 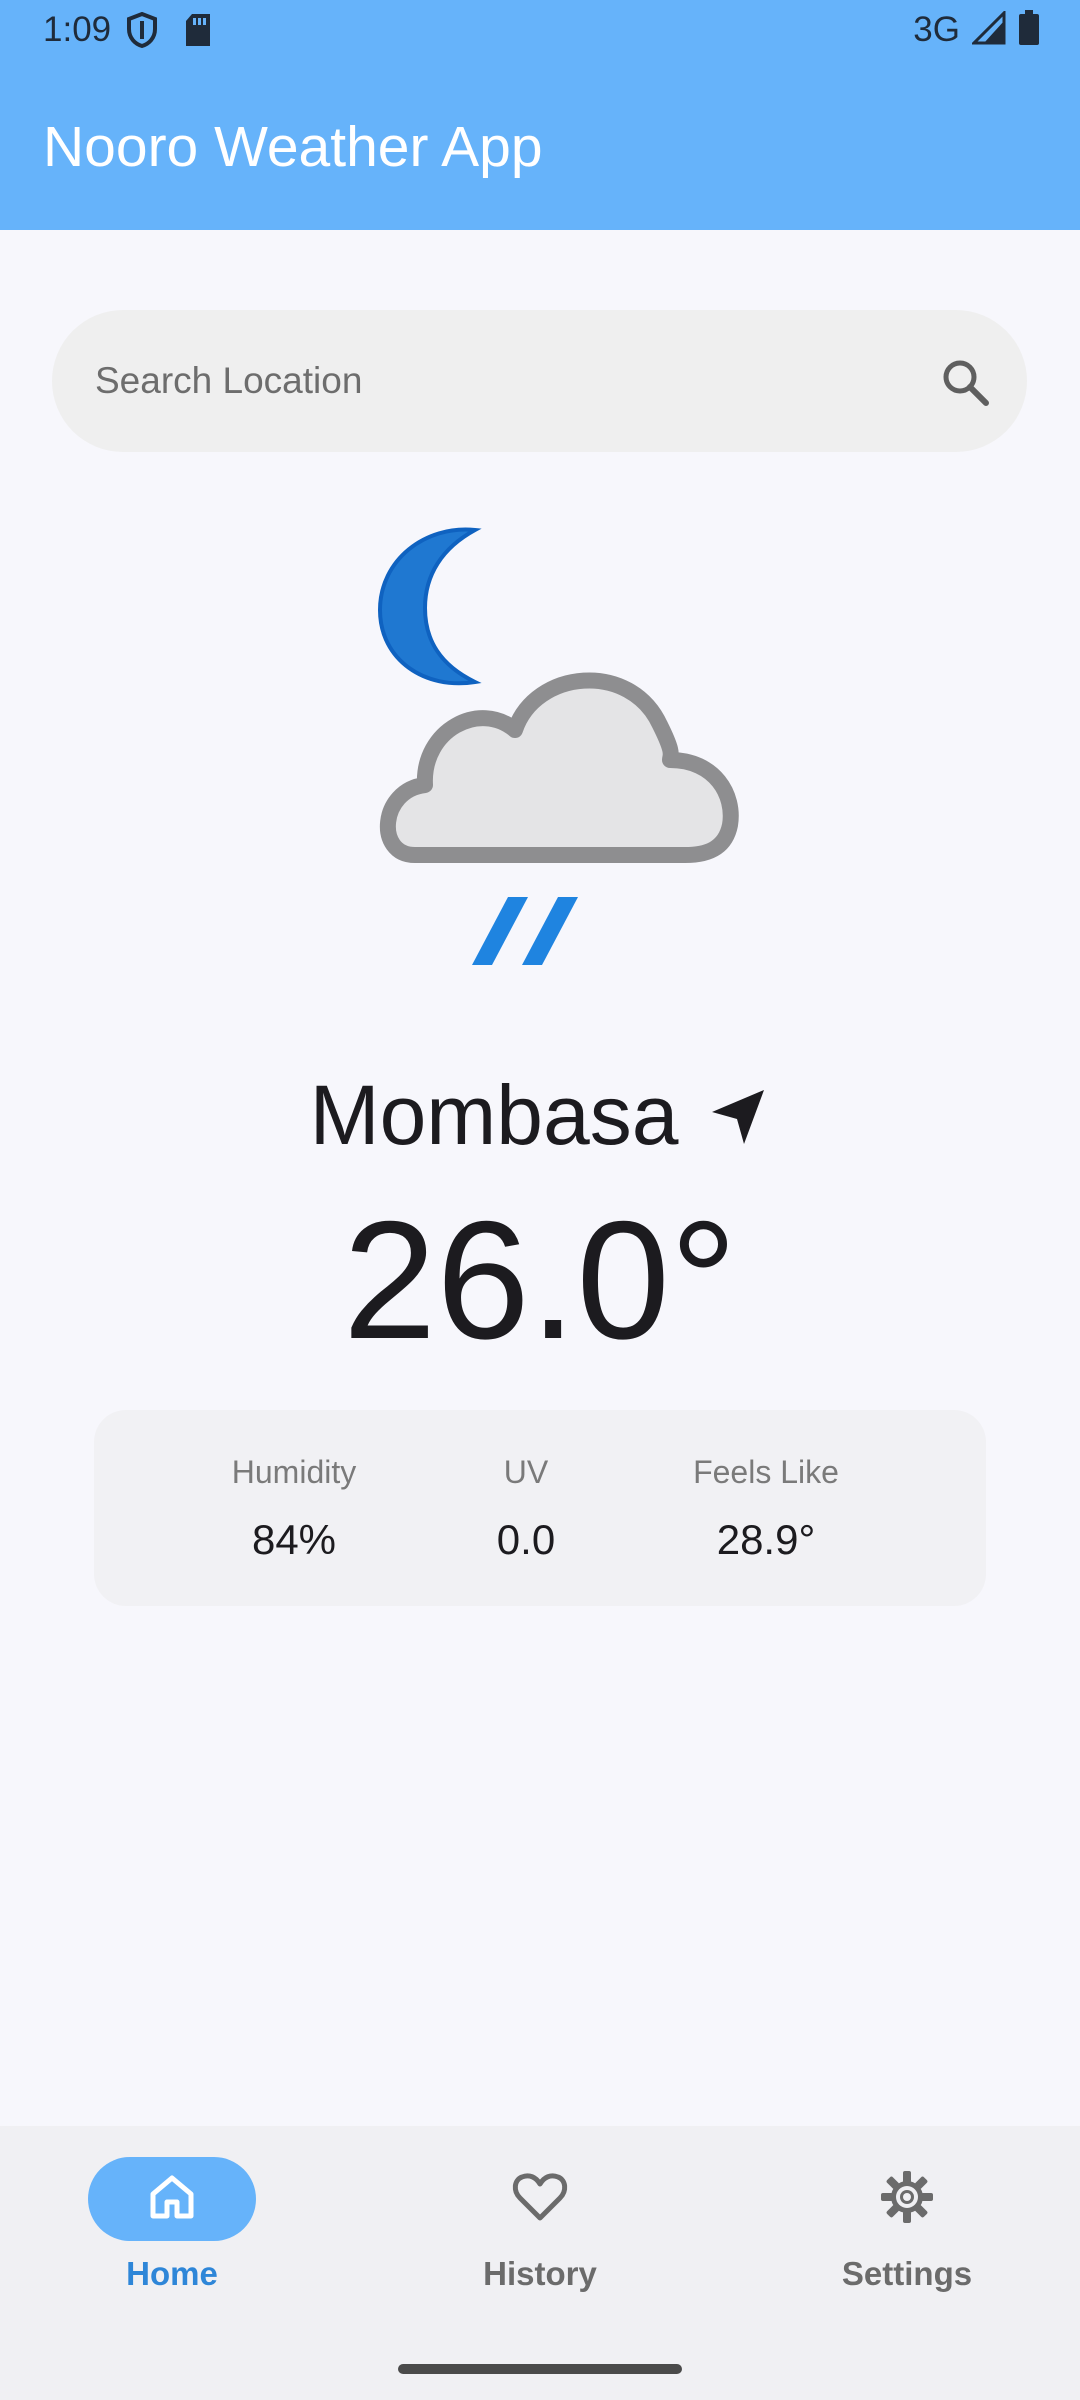 I want to click on city-name: Mombasa, so click(x=494, y=1115).